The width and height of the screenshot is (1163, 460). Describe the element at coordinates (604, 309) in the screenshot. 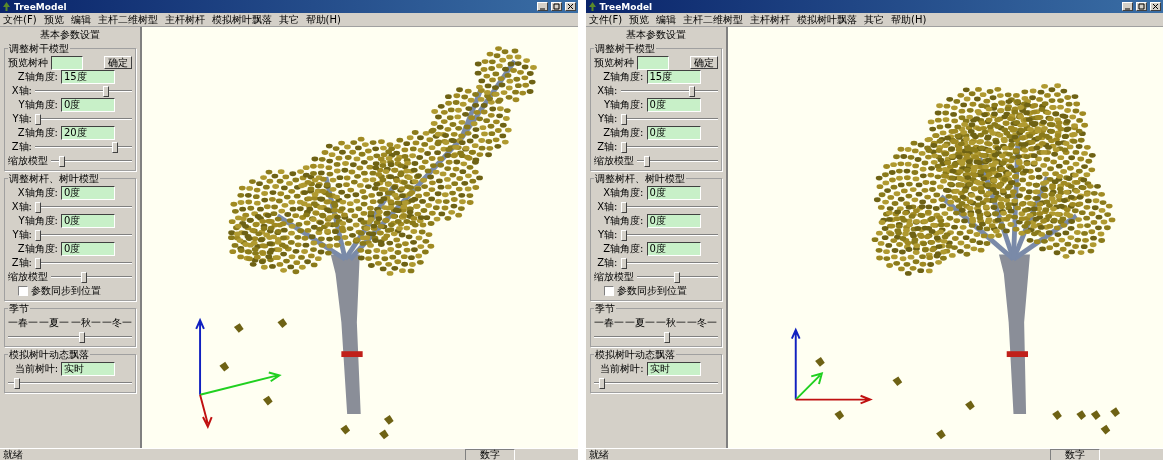

I see `group-title: 季节` at that location.